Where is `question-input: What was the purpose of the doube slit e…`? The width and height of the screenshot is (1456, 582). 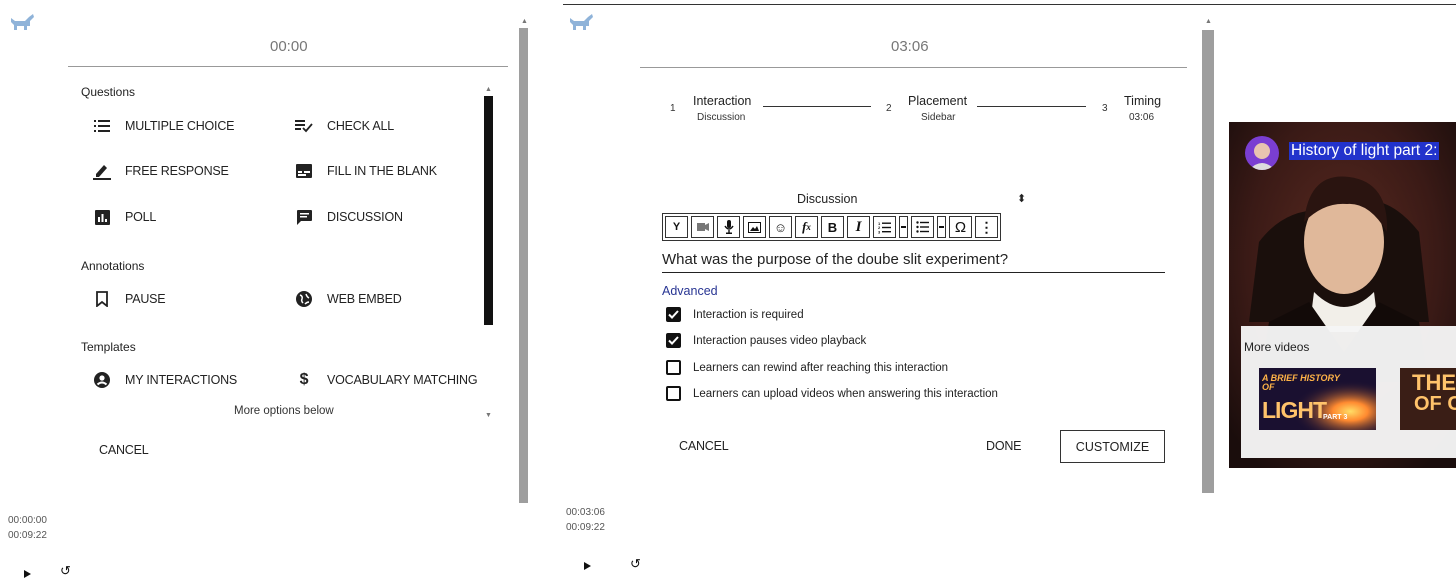 question-input: What was the purpose of the doube slit e… is located at coordinates (835, 259).